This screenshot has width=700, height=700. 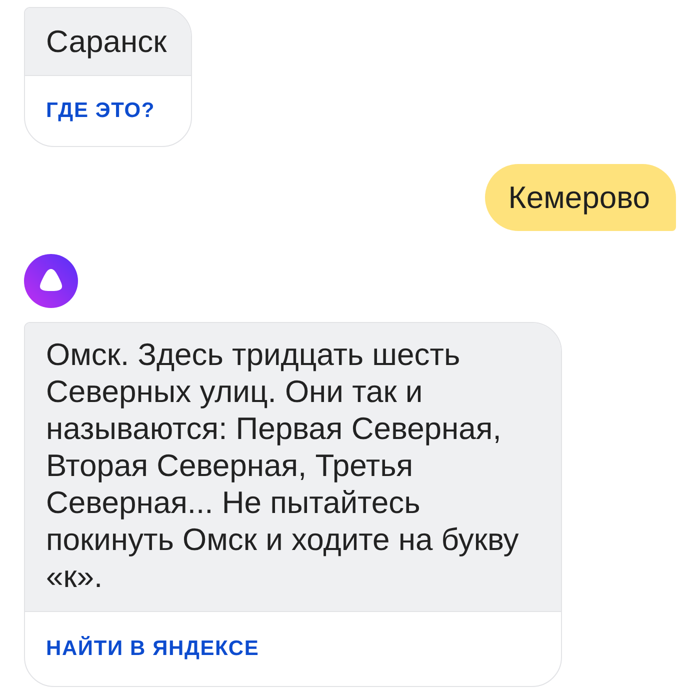 I want to click on message-text: Саранск, so click(x=106, y=41).